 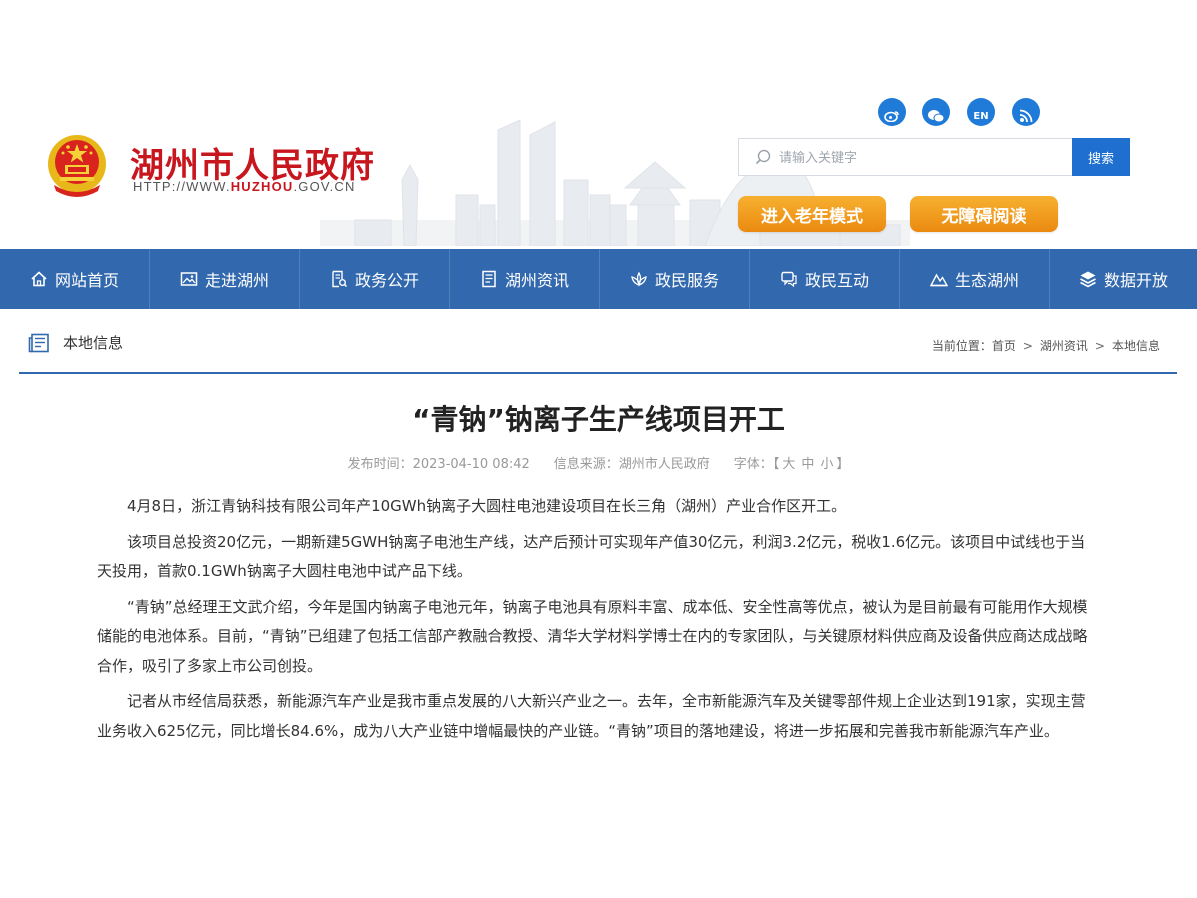 What do you see at coordinates (471, 464) in the screenshot?
I see `publish-time: 2023-04-10 08:42` at bounding box center [471, 464].